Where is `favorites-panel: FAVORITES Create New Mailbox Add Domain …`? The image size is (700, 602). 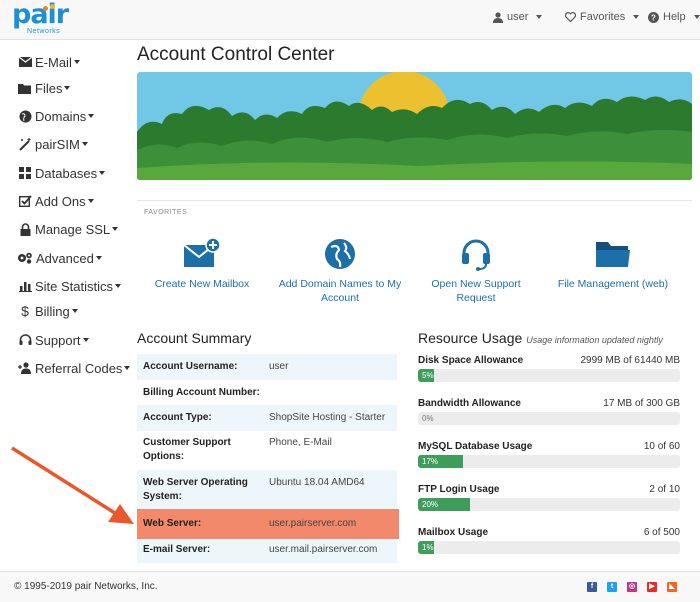
favorites-panel: FAVORITES Create New Mailbox Add Domain … is located at coordinates (414, 255).